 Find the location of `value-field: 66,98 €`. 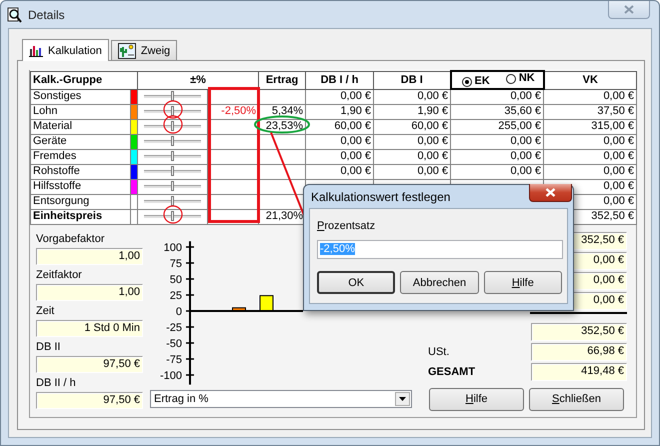

value-field: 66,98 € is located at coordinates (579, 351).